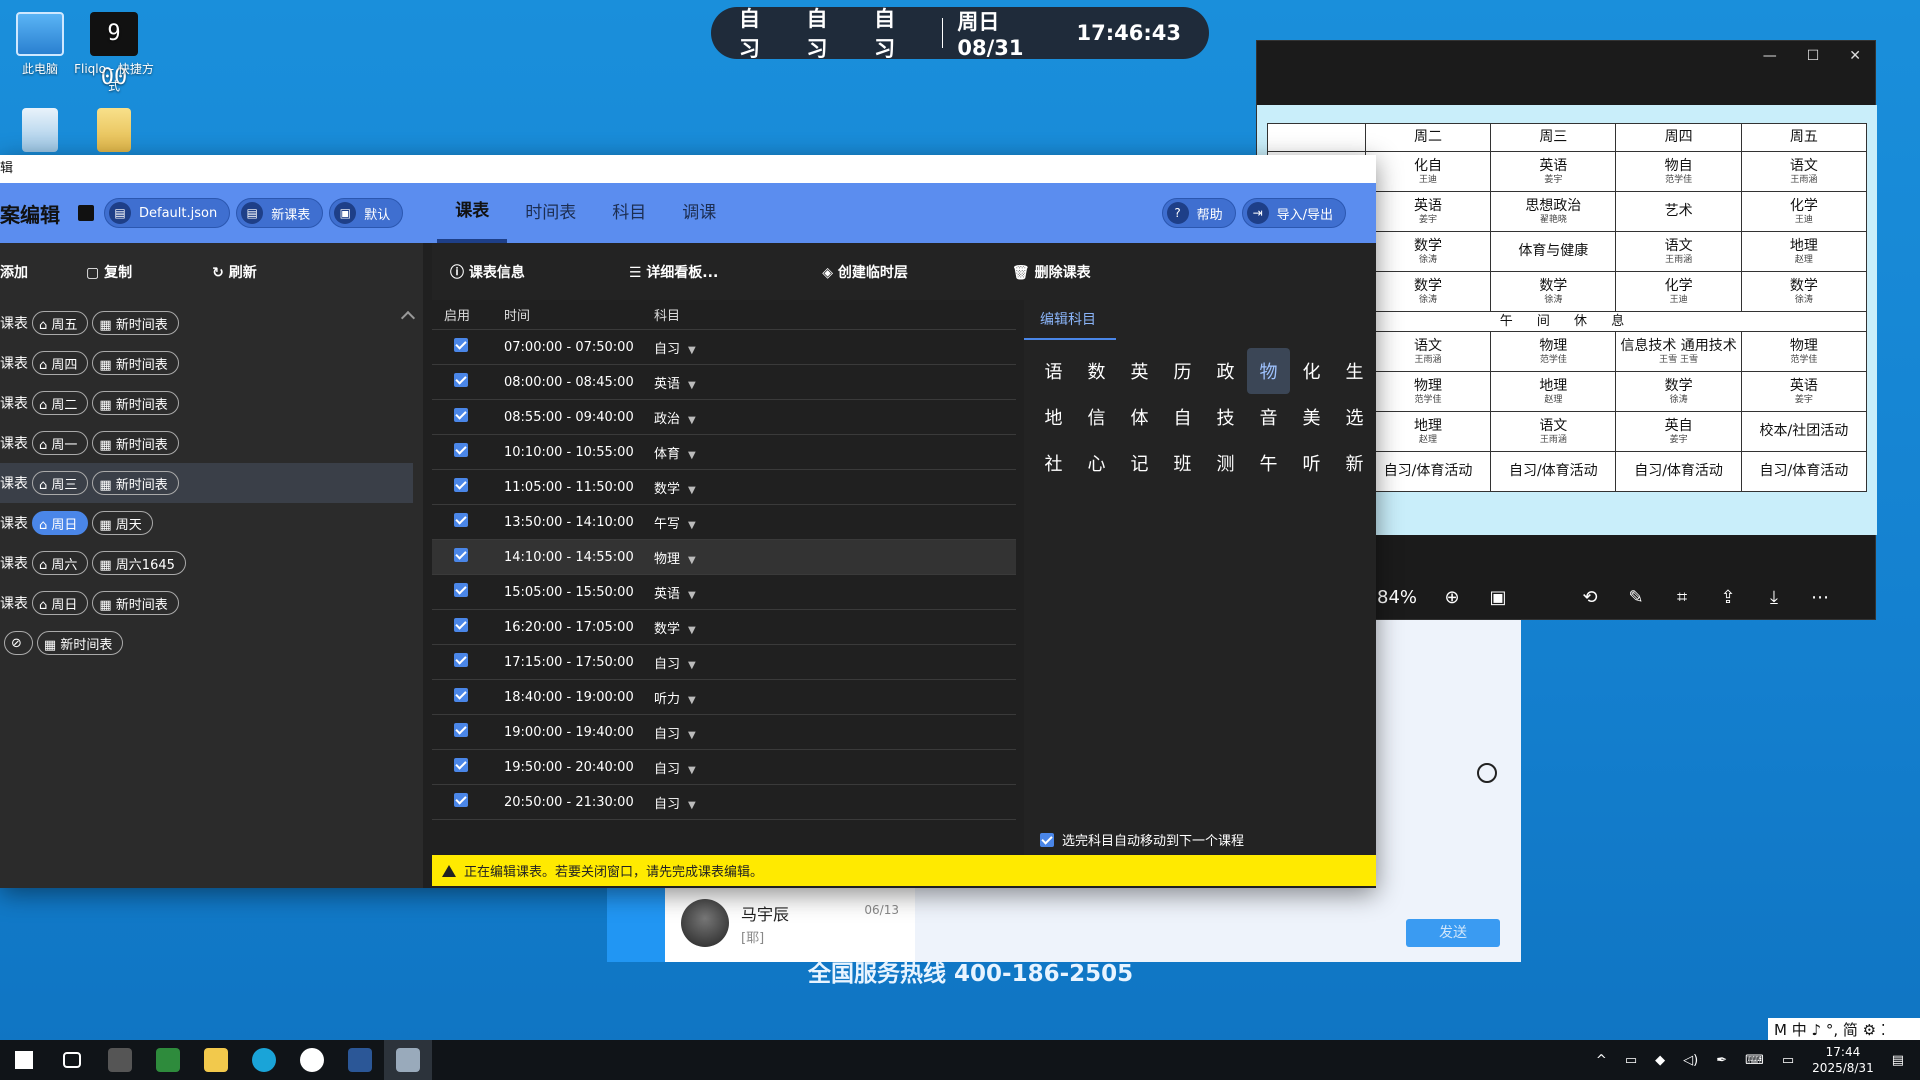 This screenshot has width=1920, height=1080. What do you see at coordinates (513, 272) in the screenshot?
I see `info-button: ⓘ 课表信息` at bounding box center [513, 272].